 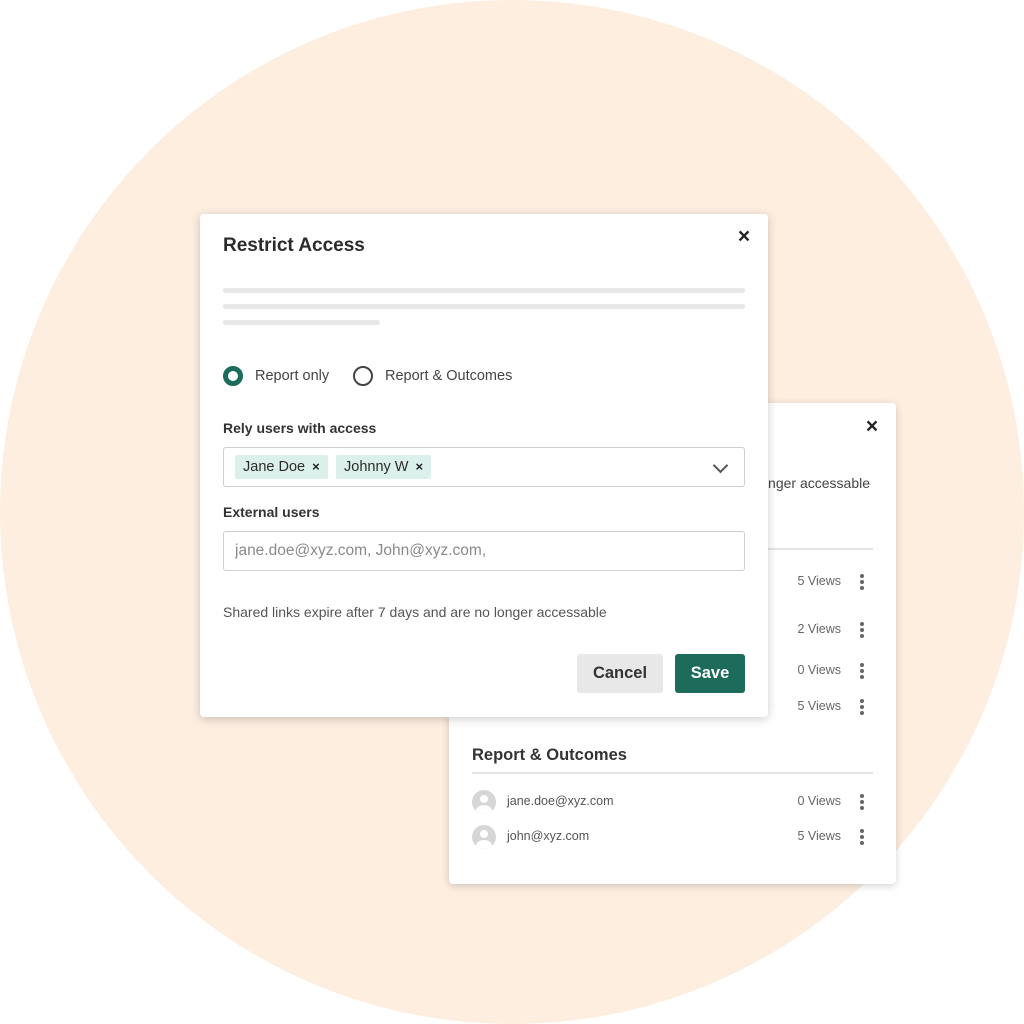 I want to click on external-users-input, so click(x=484, y=551).